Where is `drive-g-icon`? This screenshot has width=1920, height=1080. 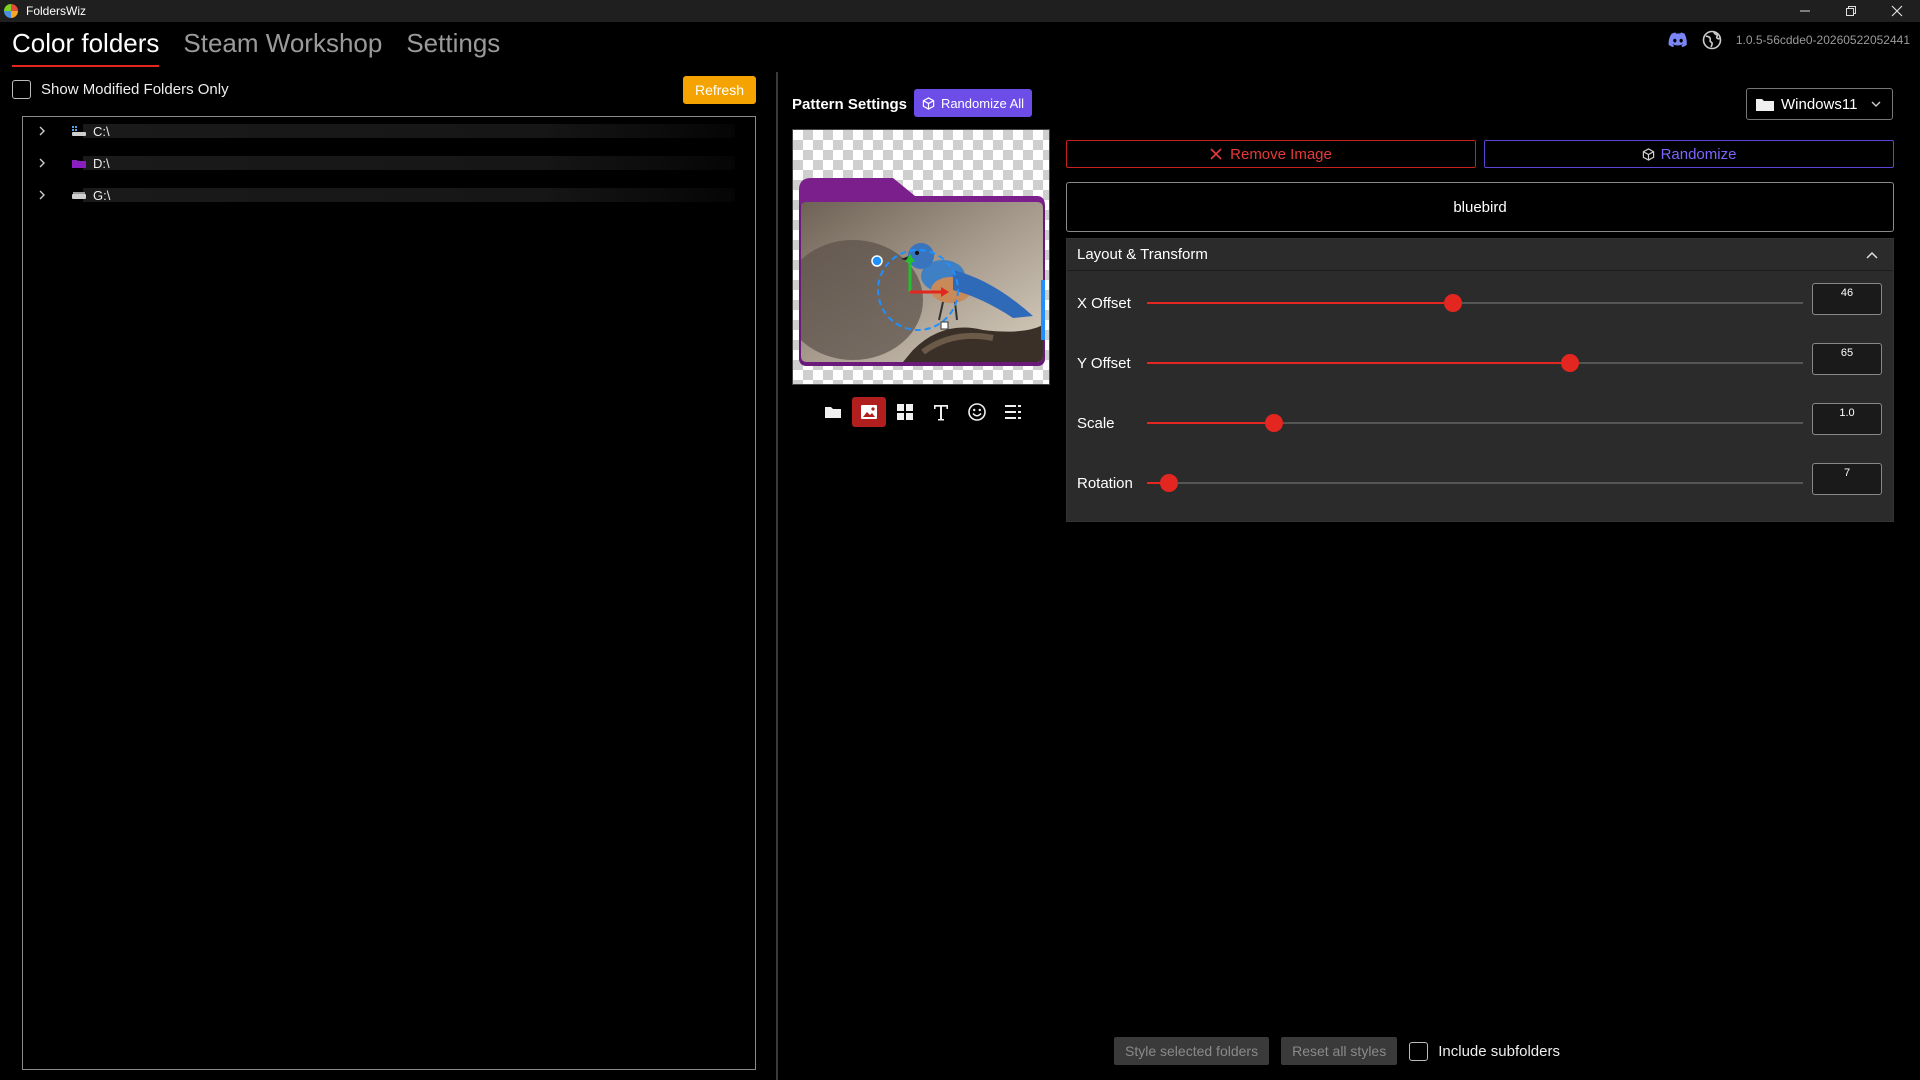
drive-g-icon is located at coordinates (79, 195).